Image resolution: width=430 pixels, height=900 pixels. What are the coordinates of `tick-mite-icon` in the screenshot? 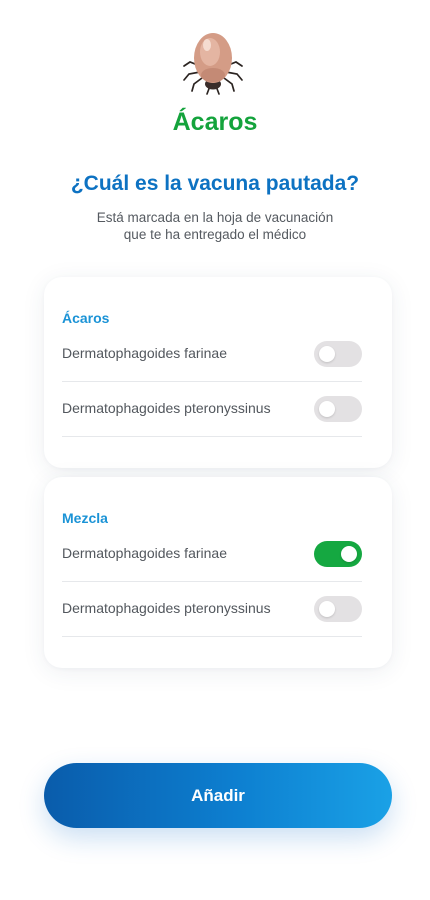 It's located at (213, 64).